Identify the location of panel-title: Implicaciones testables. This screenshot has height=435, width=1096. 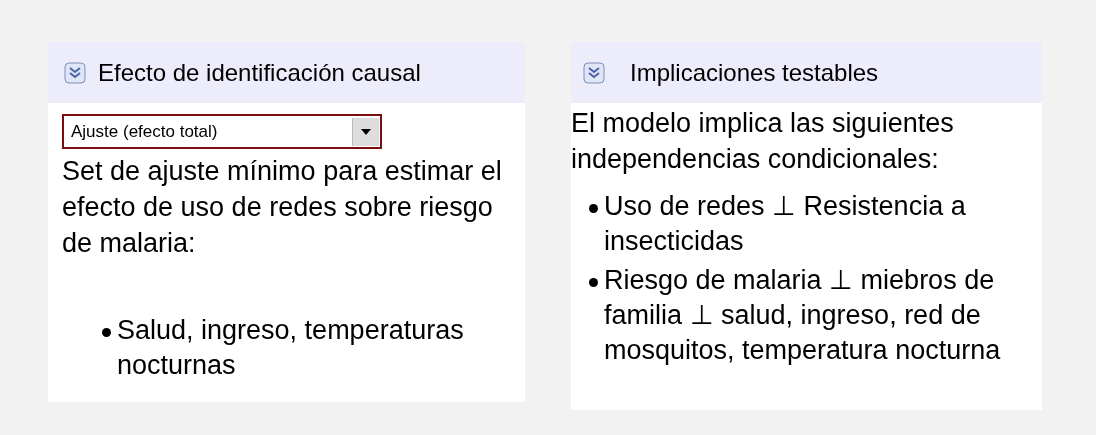
(754, 72).